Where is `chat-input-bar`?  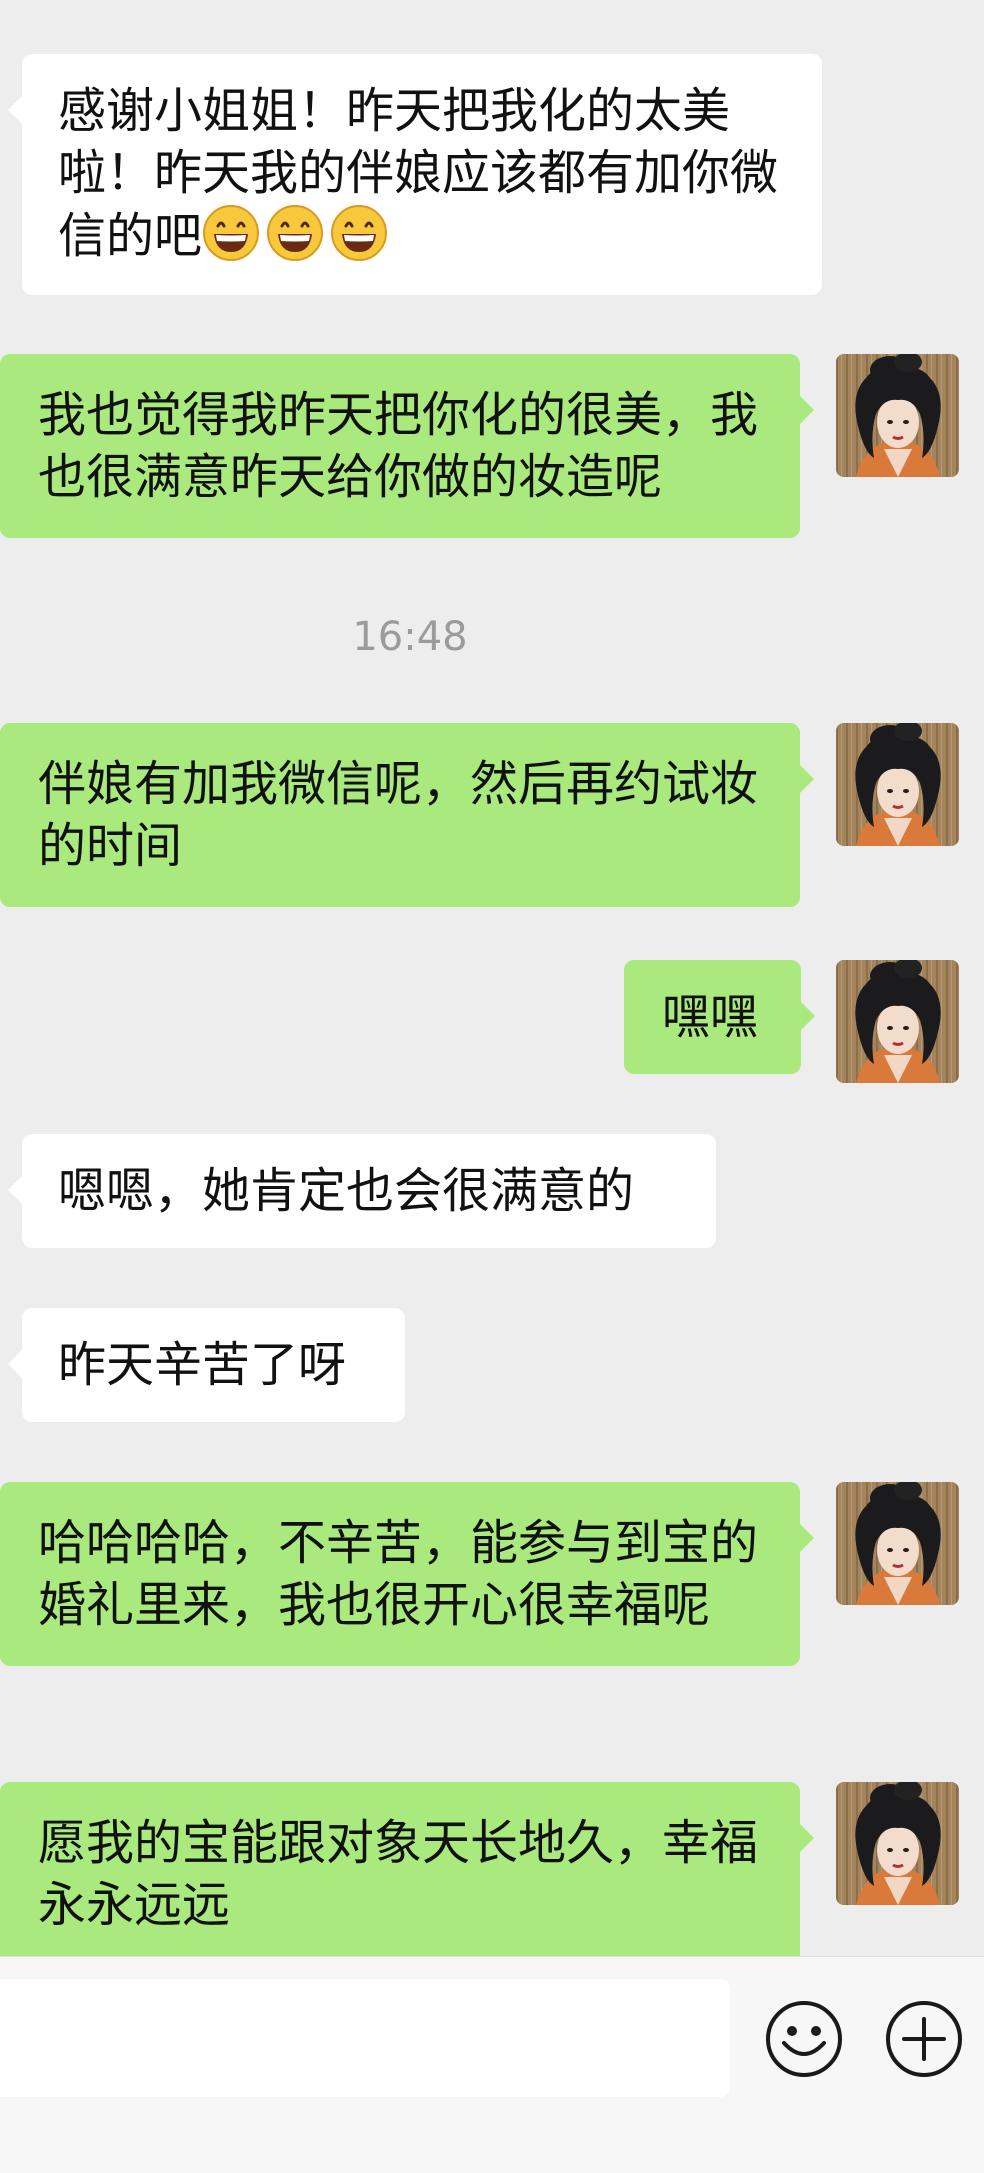
chat-input-bar is located at coordinates (492, 2064).